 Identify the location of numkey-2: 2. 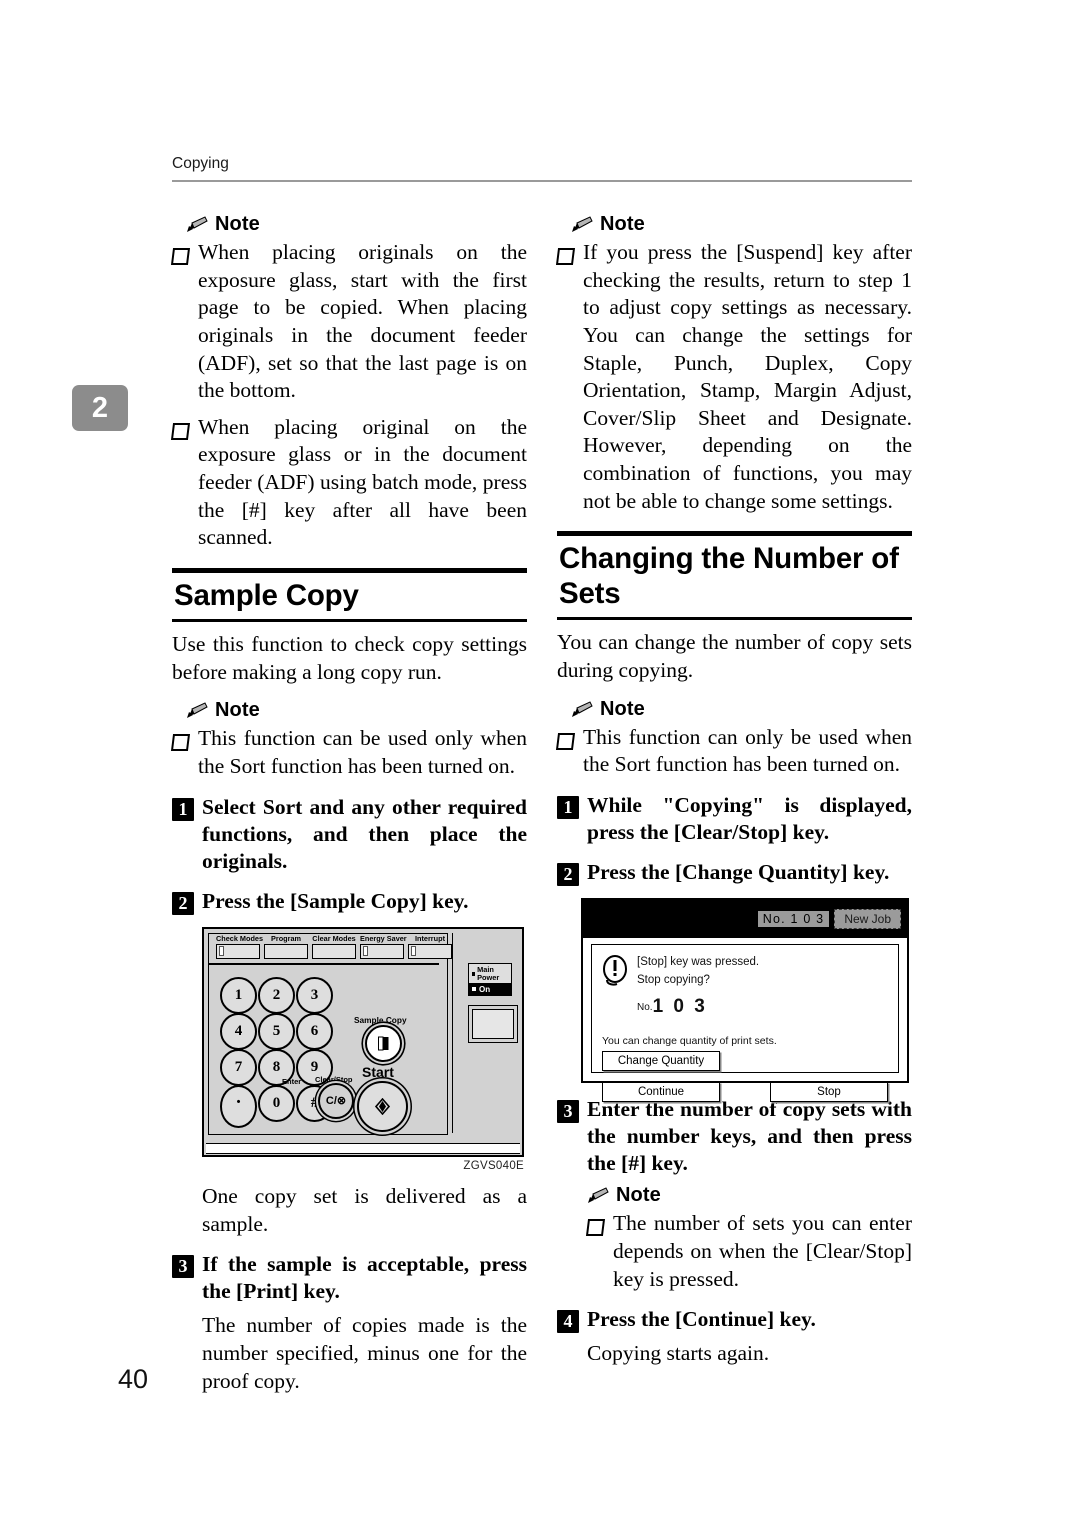
(276, 995).